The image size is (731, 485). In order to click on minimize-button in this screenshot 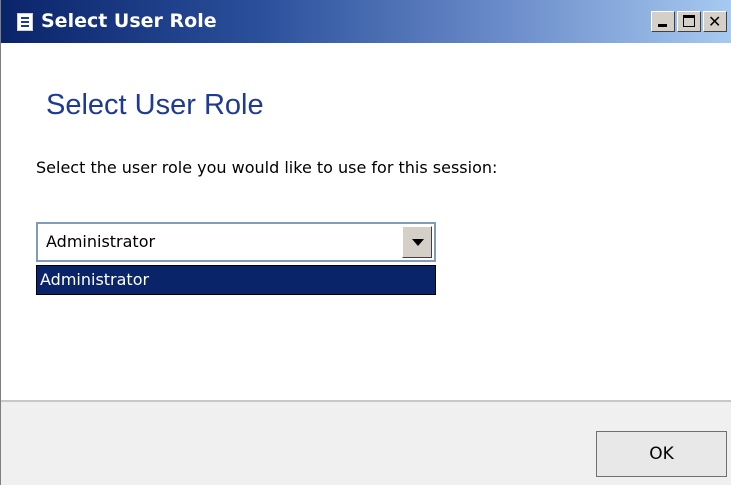, I will do `click(663, 21)`.